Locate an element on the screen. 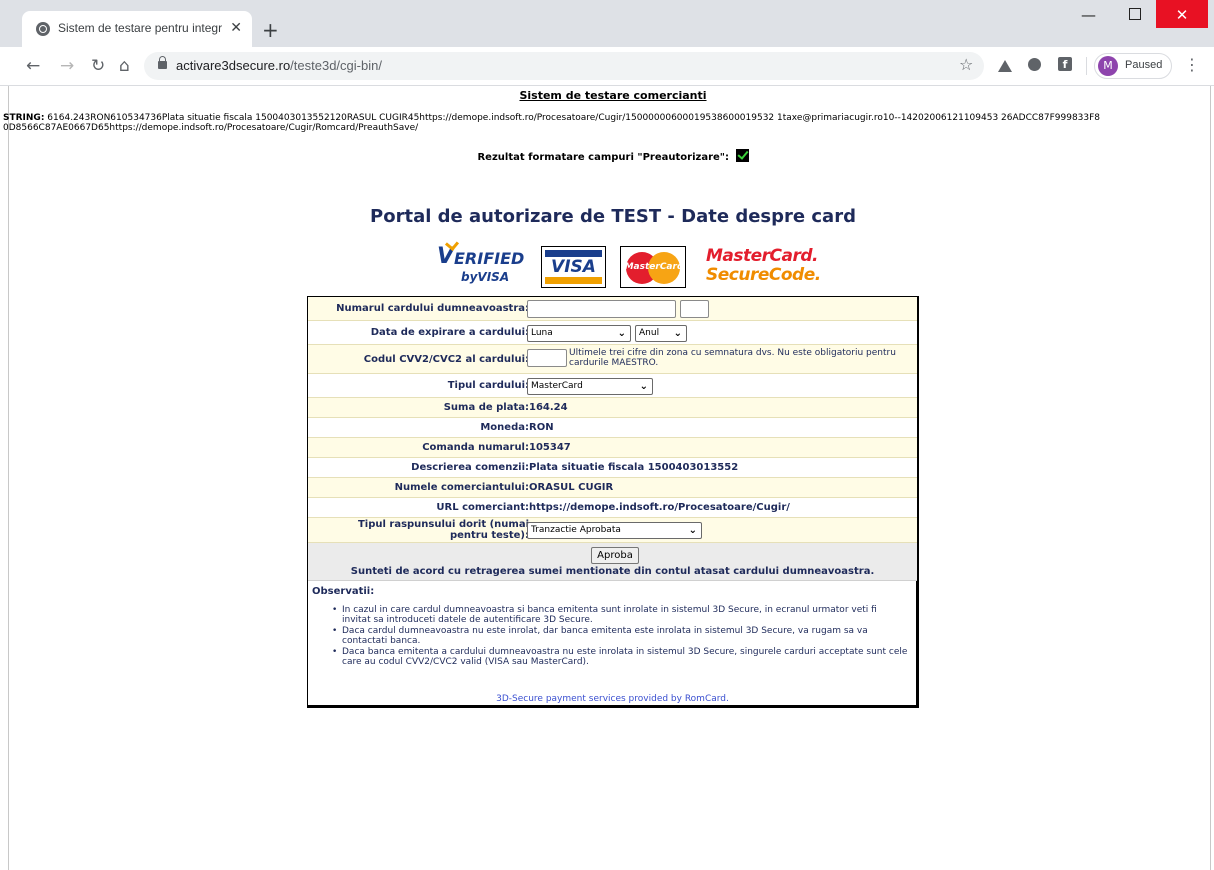 The image size is (1214, 870). visa-gold-band is located at coordinates (573, 280).